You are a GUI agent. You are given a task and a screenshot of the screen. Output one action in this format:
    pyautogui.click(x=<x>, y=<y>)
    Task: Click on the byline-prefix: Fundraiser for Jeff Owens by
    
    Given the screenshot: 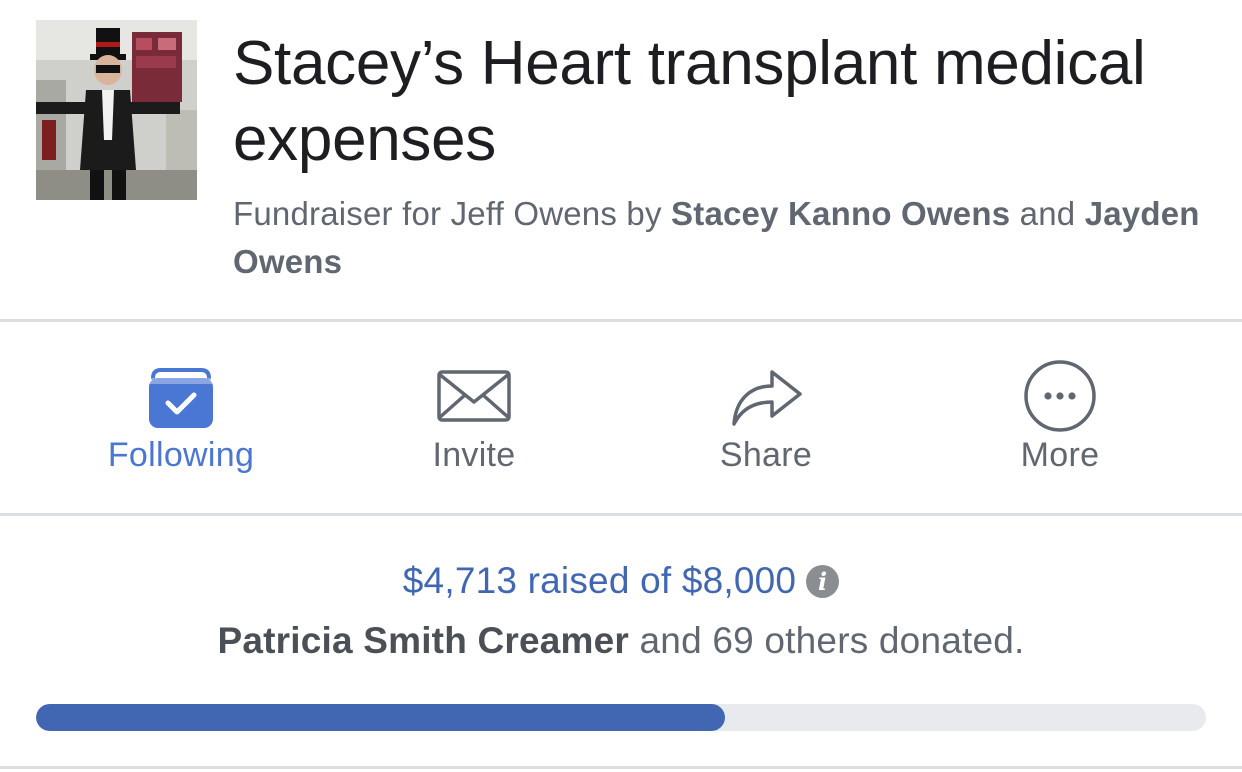 What is the action you would take?
    pyautogui.click(x=447, y=213)
    